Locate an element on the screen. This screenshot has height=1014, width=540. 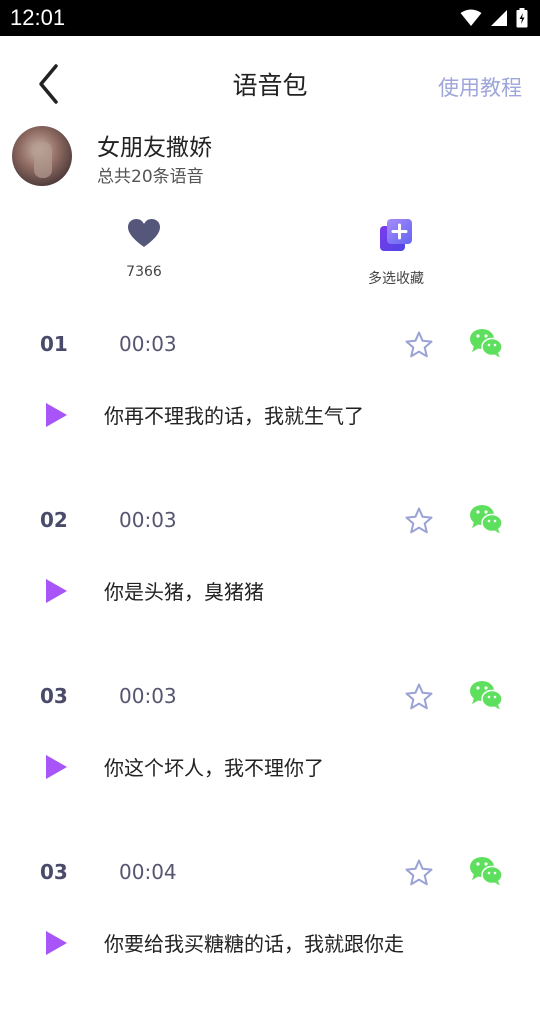
tutorial-link: 使用教程 is located at coordinates (480, 87).